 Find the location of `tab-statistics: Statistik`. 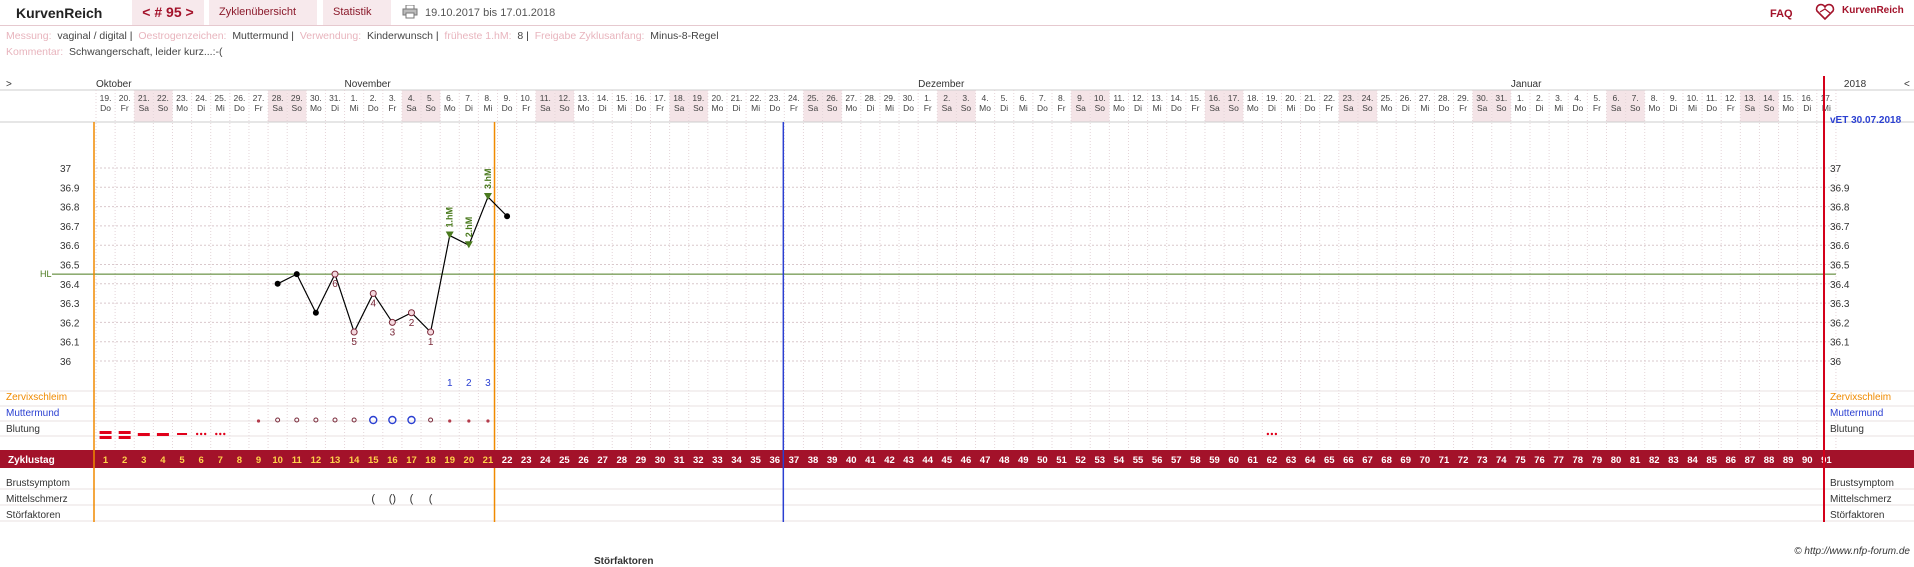

tab-statistics: Statistik is located at coordinates (357, 12).